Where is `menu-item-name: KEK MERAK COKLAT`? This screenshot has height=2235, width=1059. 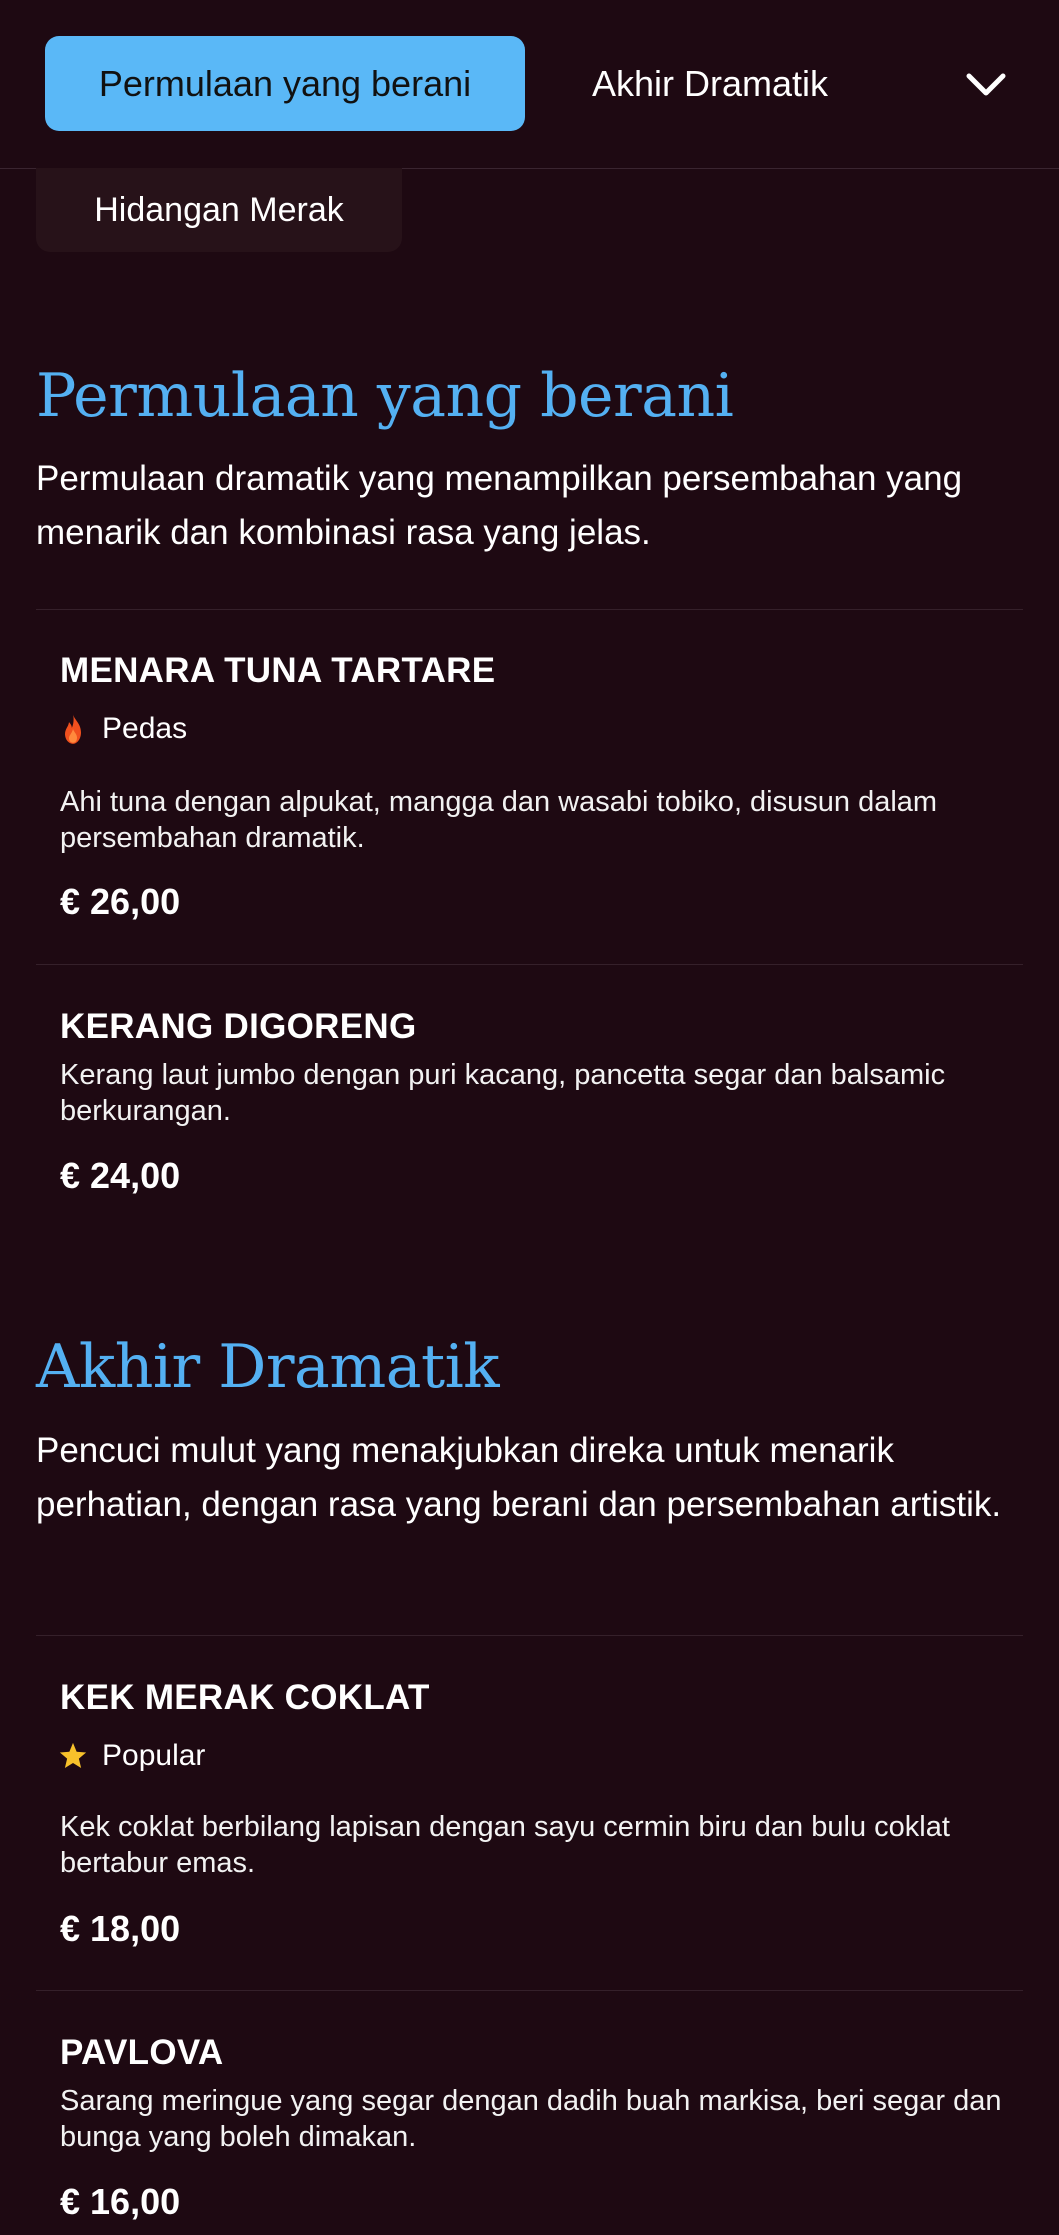
menu-item-name: KEK MERAK COKLAT is located at coordinates (245, 1697).